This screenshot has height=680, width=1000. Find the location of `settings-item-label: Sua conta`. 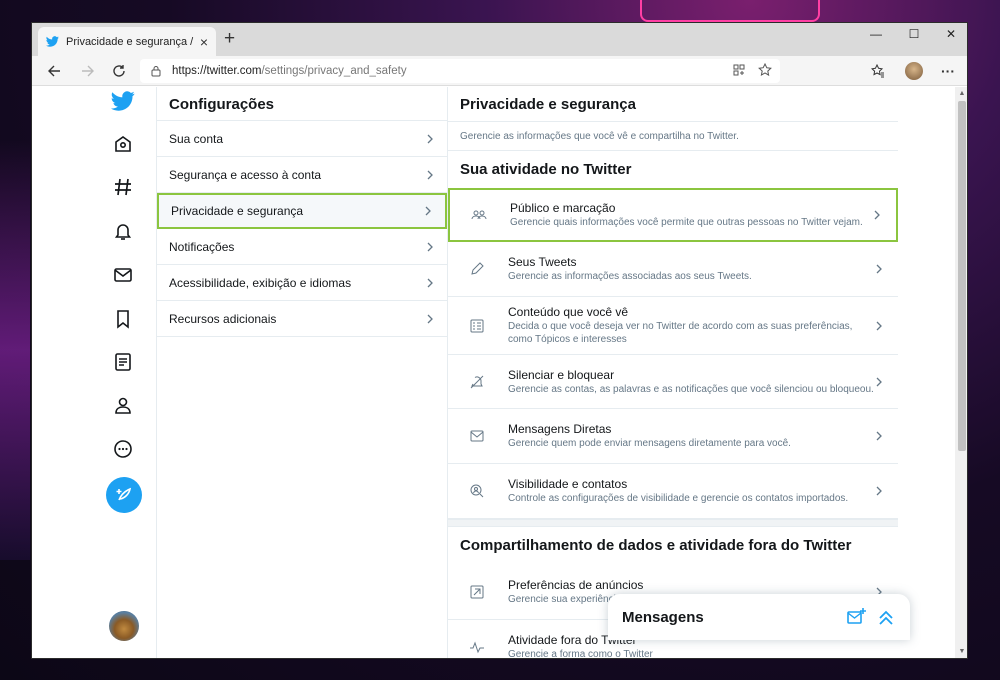

settings-item-label: Sua conta is located at coordinates (196, 138).